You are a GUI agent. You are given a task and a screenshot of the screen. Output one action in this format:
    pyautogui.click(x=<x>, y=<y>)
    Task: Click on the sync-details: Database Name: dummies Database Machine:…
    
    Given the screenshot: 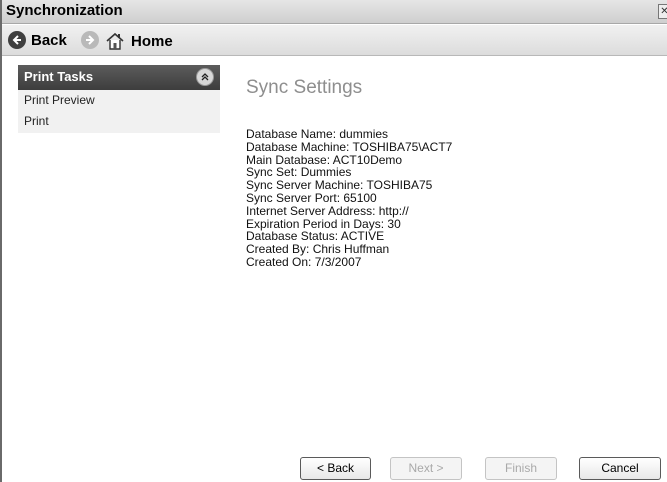 What is the action you would take?
    pyautogui.click(x=349, y=198)
    